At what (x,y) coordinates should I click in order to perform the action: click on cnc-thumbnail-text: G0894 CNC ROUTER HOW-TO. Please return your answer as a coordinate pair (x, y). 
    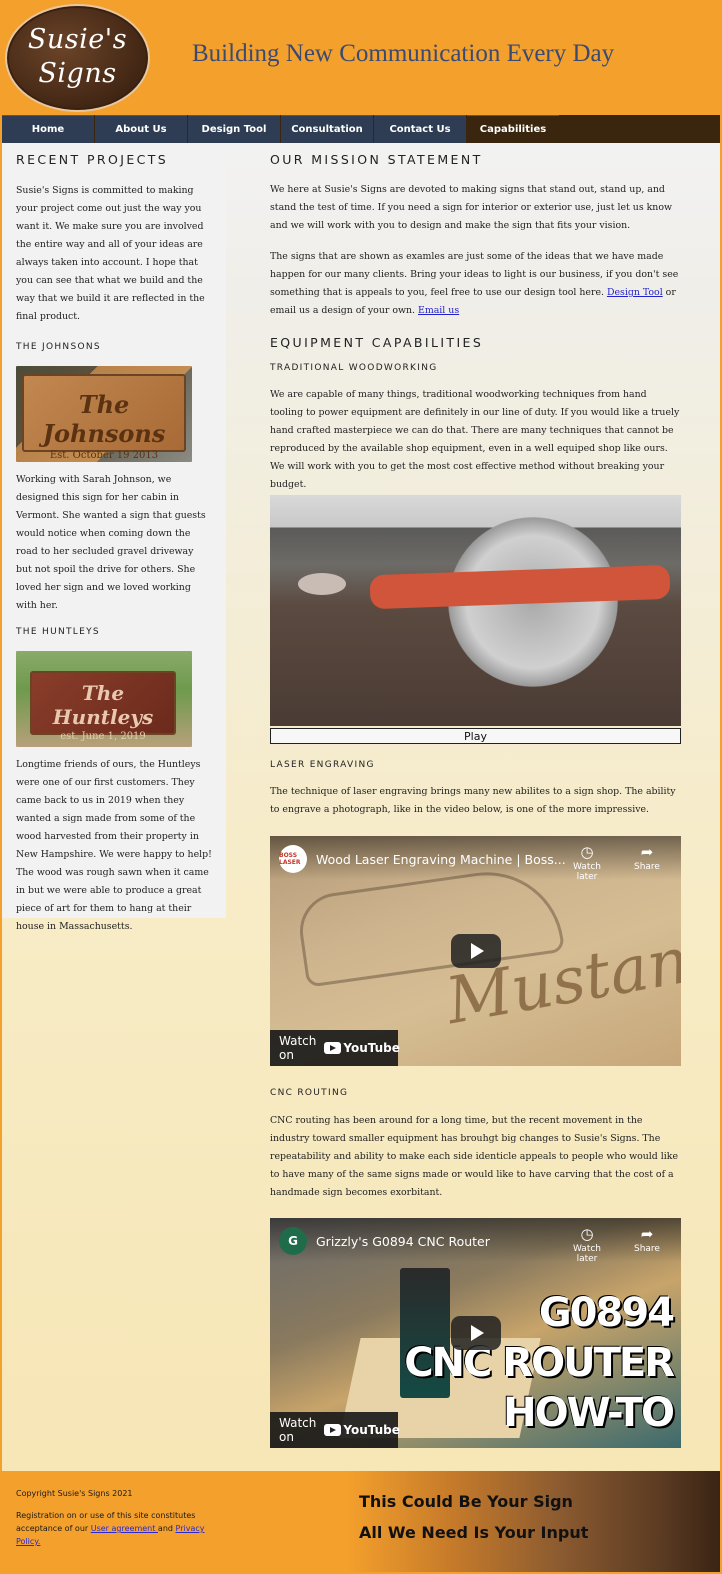
    Looking at the image, I should click on (539, 1363).